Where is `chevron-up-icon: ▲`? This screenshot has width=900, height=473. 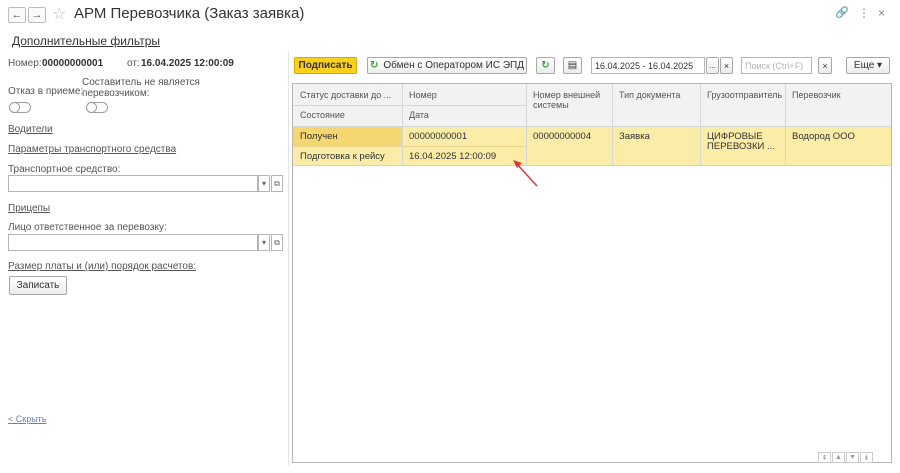 chevron-up-icon: ▲ is located at coordinates (838, 457).